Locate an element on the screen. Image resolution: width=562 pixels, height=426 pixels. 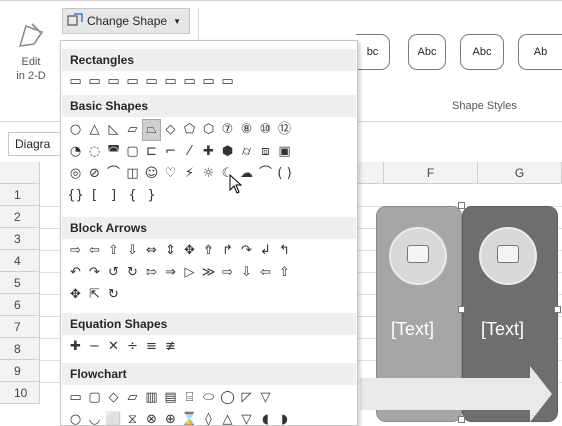
shape-option: { is located at coordinates (132, 196).